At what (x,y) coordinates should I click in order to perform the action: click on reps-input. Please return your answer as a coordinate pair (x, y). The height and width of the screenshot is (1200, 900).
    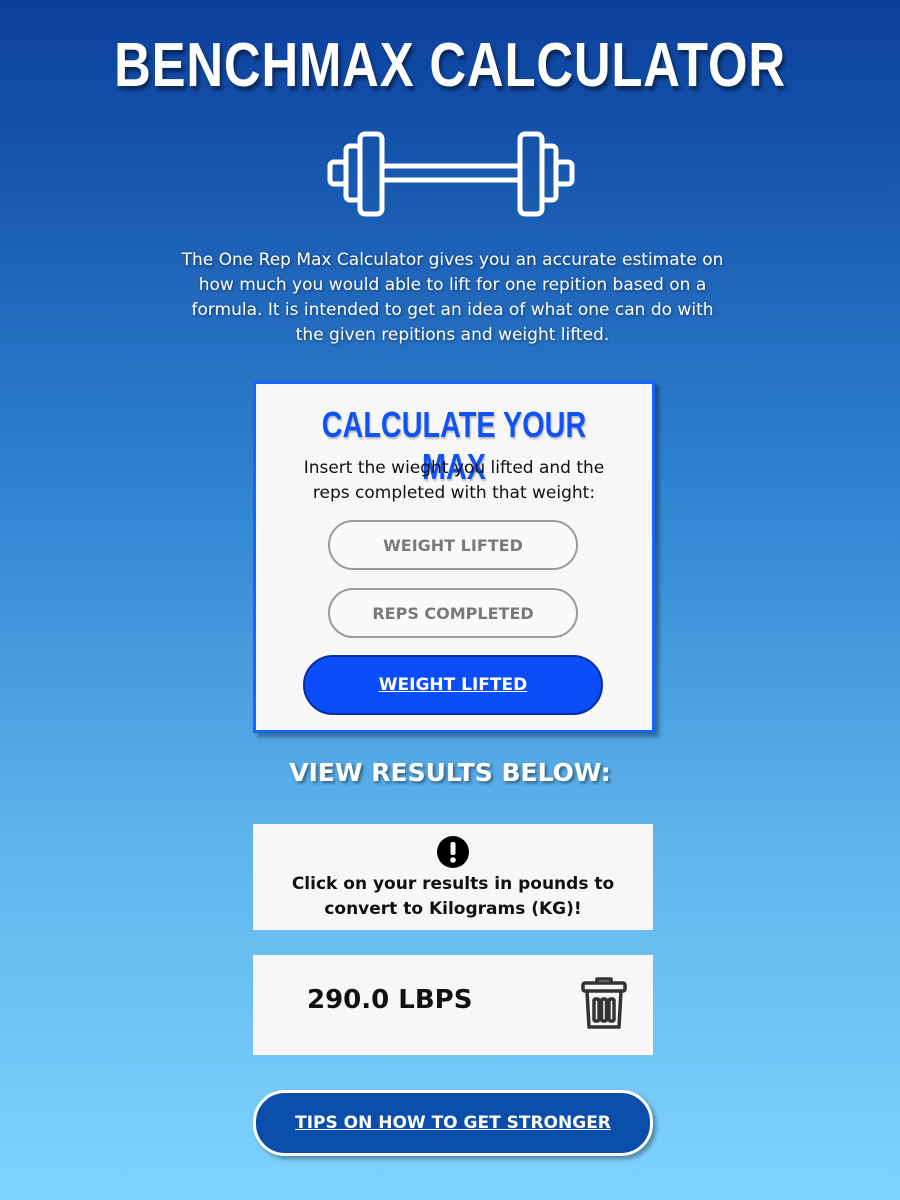
    Looking at the image, I should click on (453, 613).